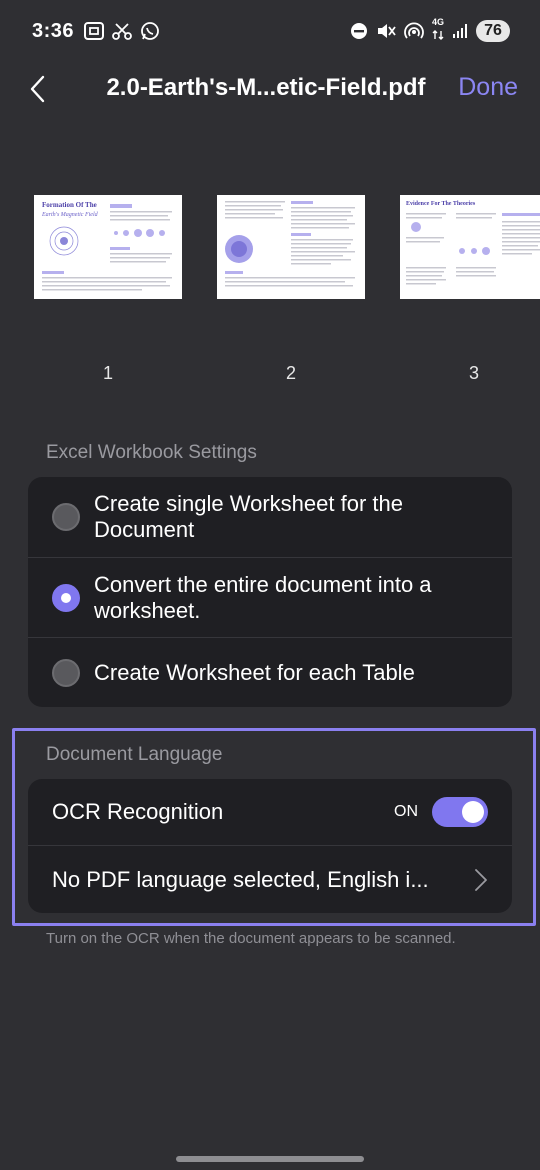 The image size is (540, 1170). I want to click on data-arrows-icon, so click(438, 34).